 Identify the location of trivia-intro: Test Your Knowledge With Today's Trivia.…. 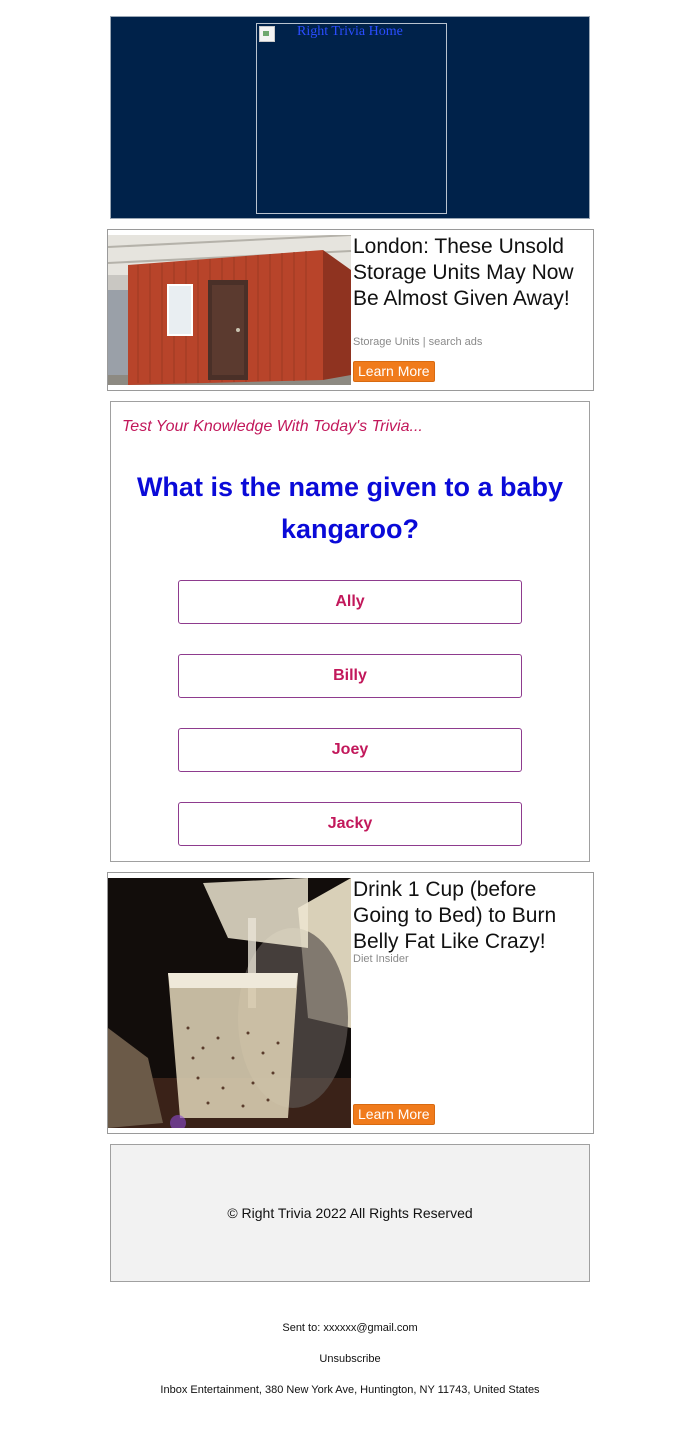
(272, 426).